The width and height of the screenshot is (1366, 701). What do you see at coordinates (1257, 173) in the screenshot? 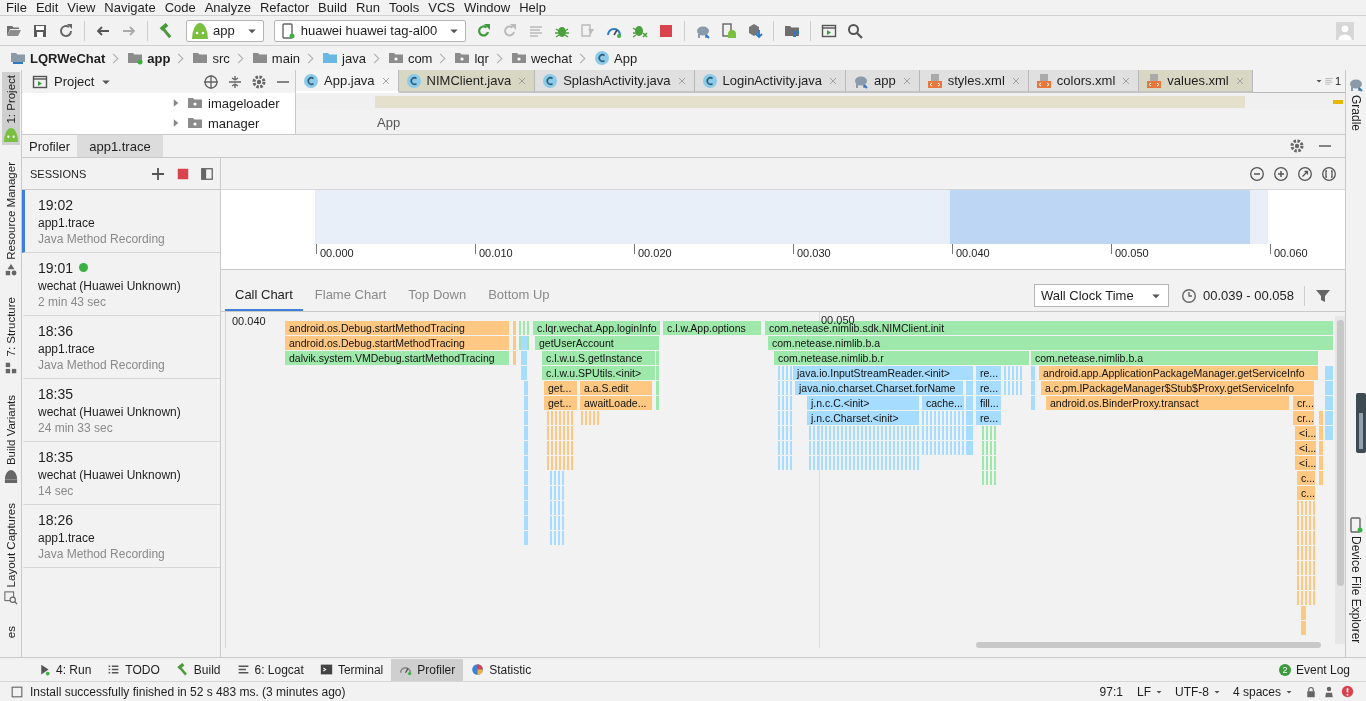
I see `zoom-out-icon` at bounding box center [1257, 173].